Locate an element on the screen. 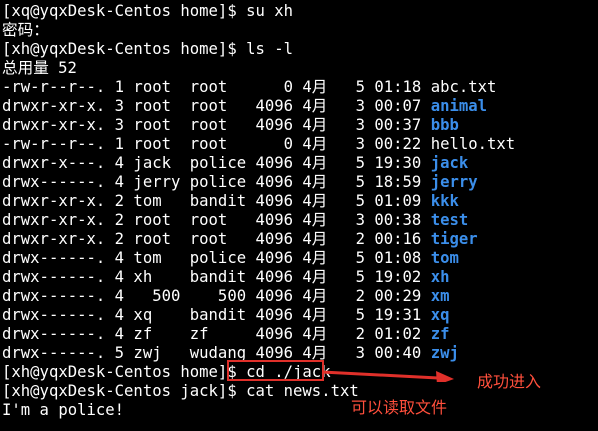  terminal-line: I'm a police! is located at coordinates (63, 410).